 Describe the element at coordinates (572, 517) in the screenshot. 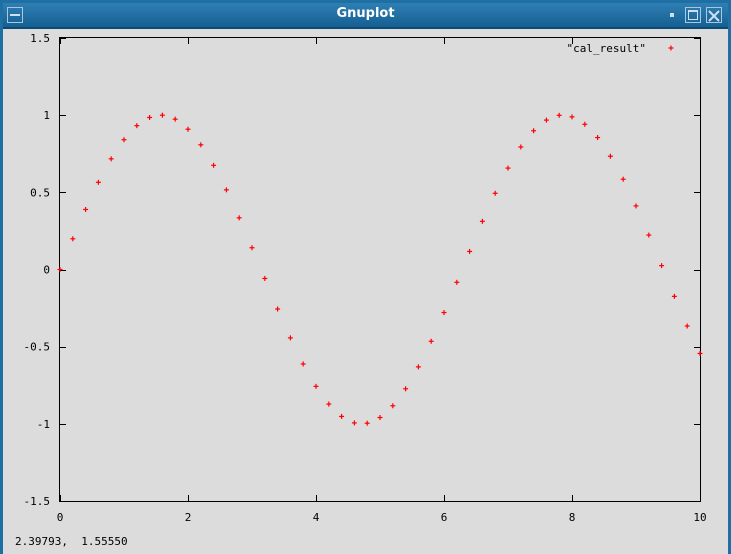

I see `x-tick-label: 8` at that location.